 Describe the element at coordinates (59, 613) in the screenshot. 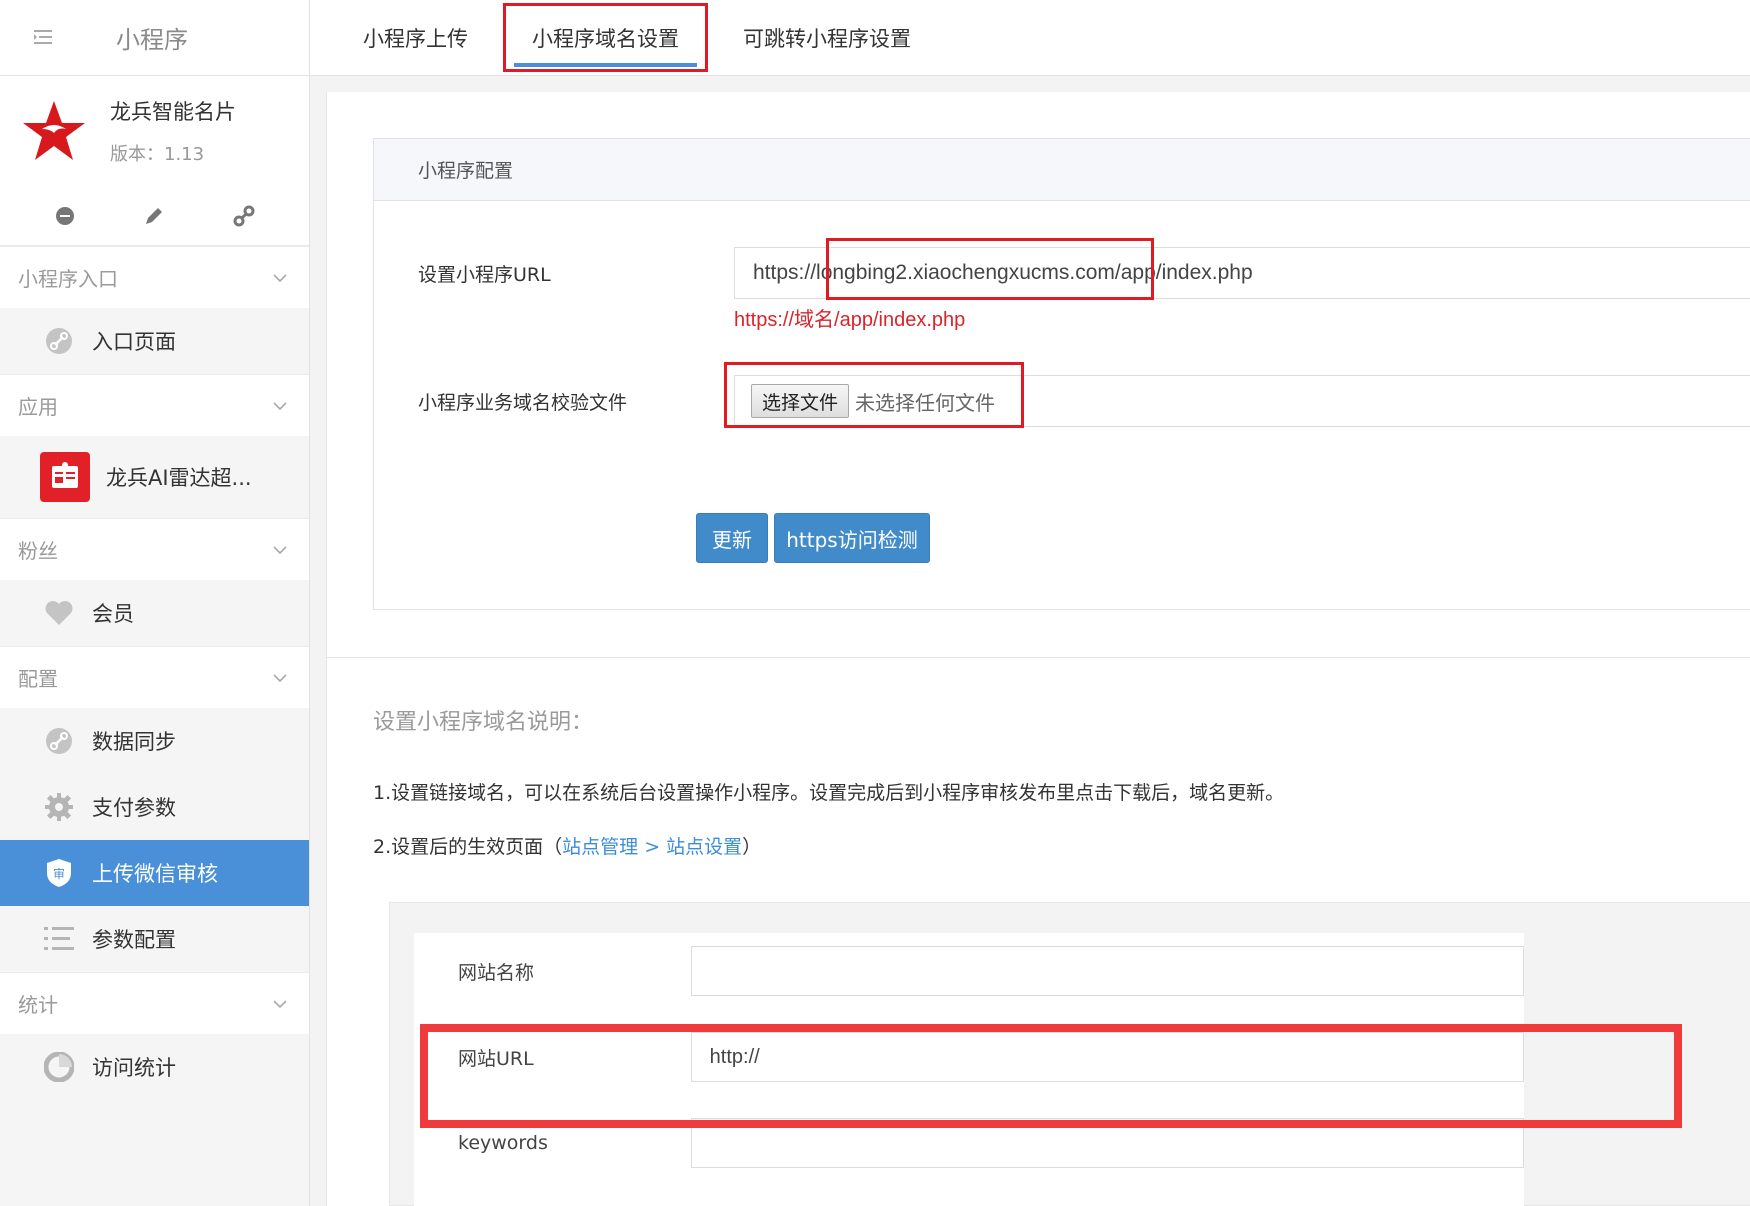

I see `heart-icon` at that location.